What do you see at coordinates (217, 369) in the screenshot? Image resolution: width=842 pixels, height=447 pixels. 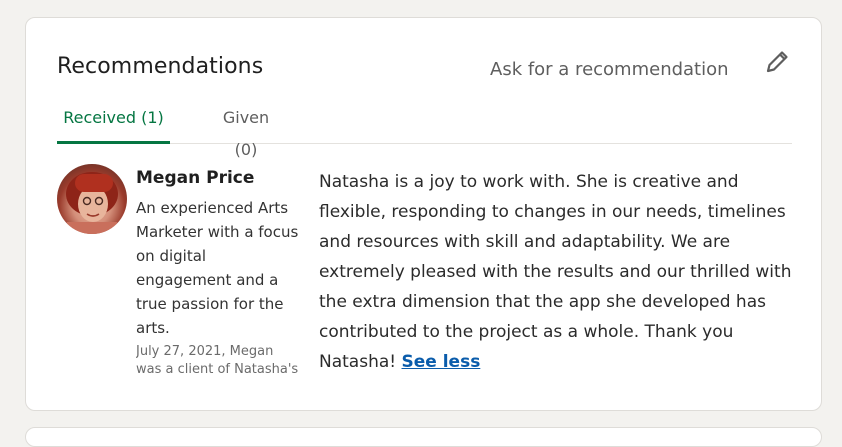 I see `recommendation-relationship: was a client of Natasha's` at bounding box center [217, 369].